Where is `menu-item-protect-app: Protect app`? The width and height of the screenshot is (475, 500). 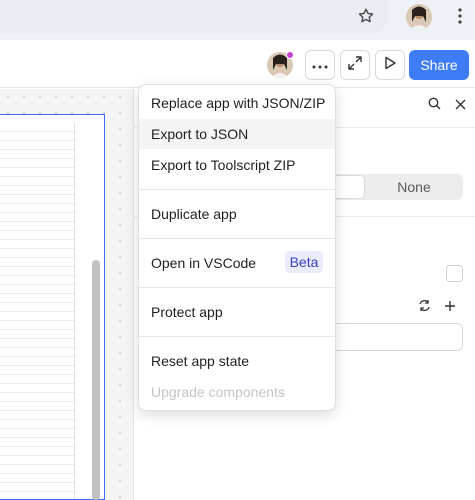 menu-item-protect-app: Protect app is located at coordinates (237, 312).